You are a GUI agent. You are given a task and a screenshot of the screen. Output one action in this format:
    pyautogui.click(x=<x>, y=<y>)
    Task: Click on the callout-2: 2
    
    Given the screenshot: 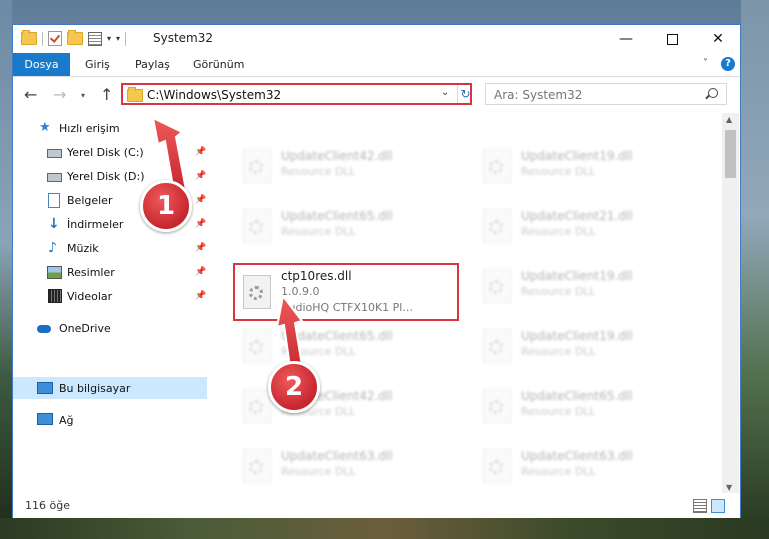 What is the action you would take?
    pyautogui.click(x=294, y=387)
    